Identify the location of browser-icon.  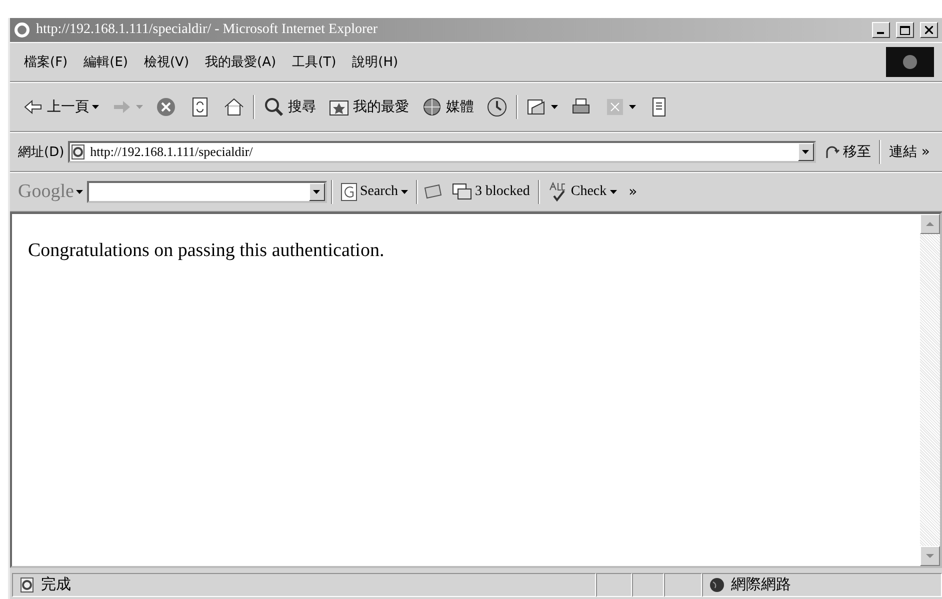
(22, 30).